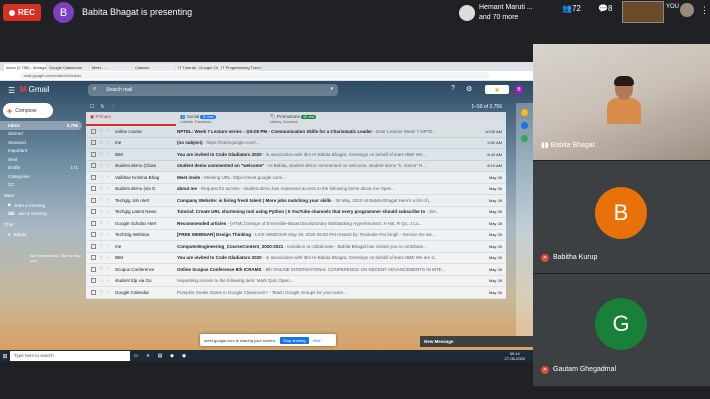  Describe the element at coordinates (515, 356) in the screenshot. I see `system-clock: 09:14 27-05-2020` at that location.